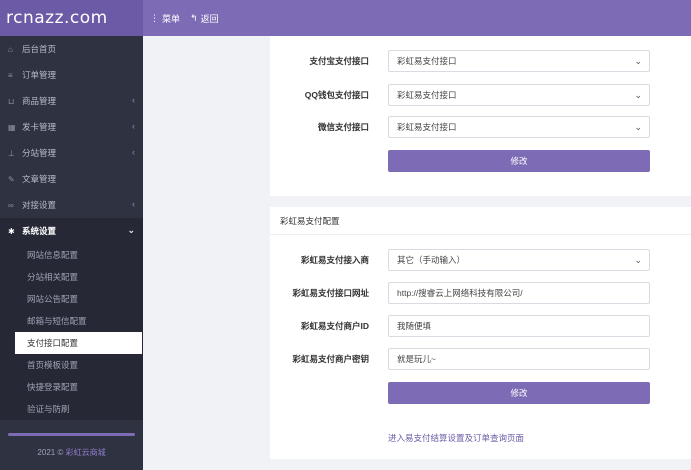 This screenshot has height=470, width=691. I want to click on sidebar-nav: ⌂ 后台首页 ≡ 订单管理 ⊔ 商品管理 ‹ ▦ 发卡管理 ‹ ⊥ 分站管理 ‹ ✎ 文章管理 ∞ 对接设置 ‹, so click(71, 127).